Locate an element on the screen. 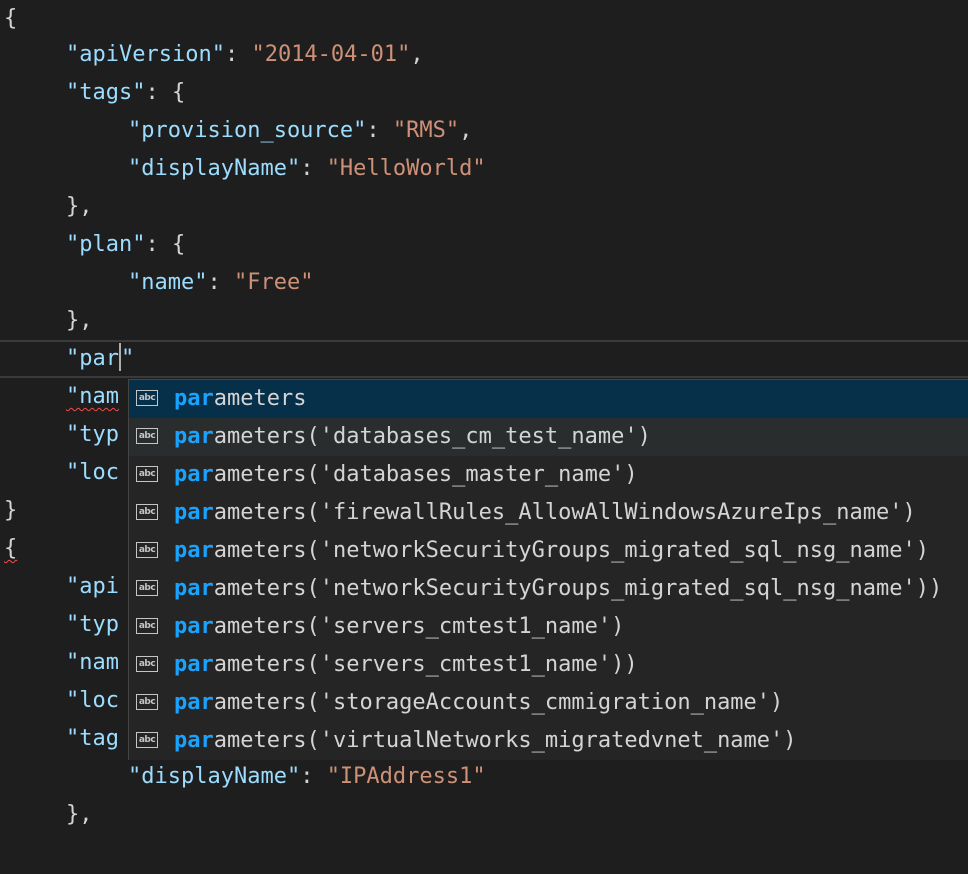 Image resolution: width=968 pixels, height=874 pixels. current-code-line: "par" is located at coordinates (484, 359).